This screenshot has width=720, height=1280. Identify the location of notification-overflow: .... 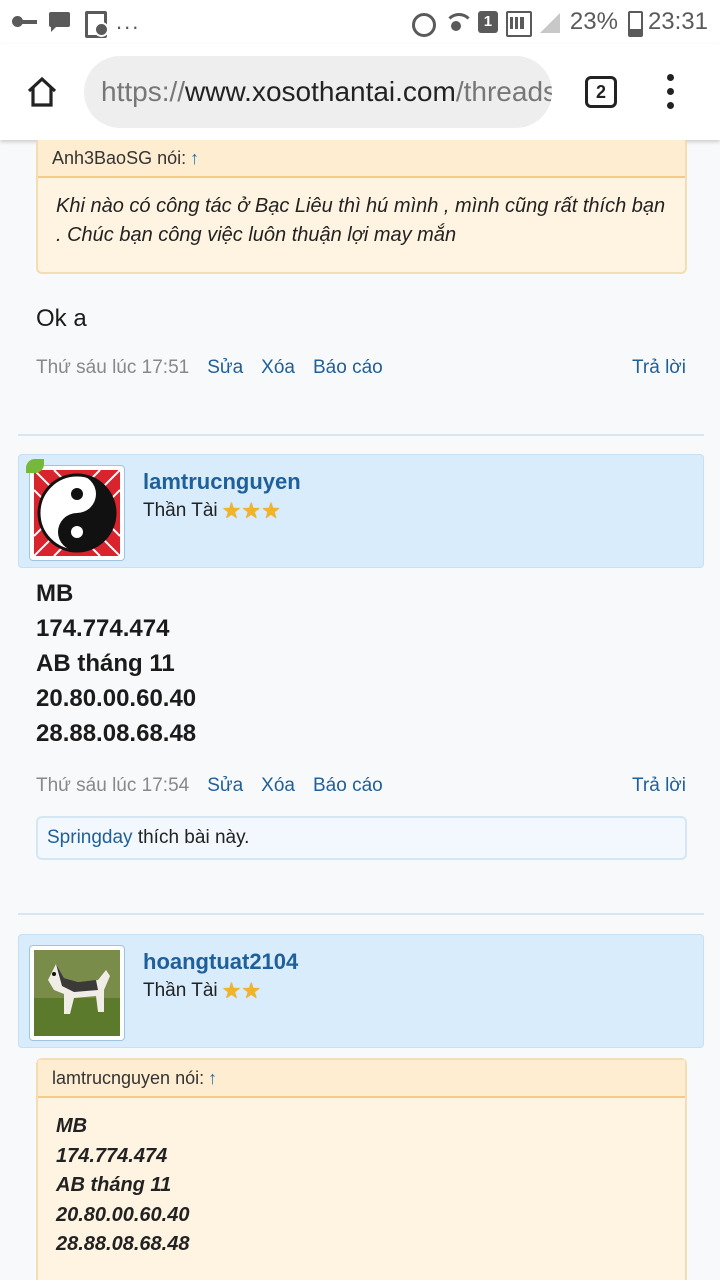
(128, 21).